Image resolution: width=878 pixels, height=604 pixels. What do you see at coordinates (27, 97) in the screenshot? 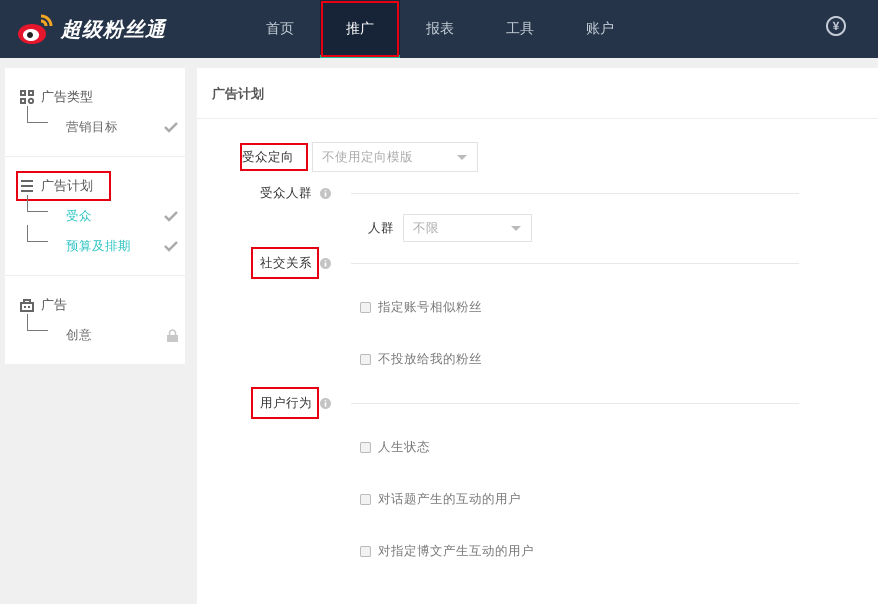
I see `grid-icon` at bounding box center [27, 97].